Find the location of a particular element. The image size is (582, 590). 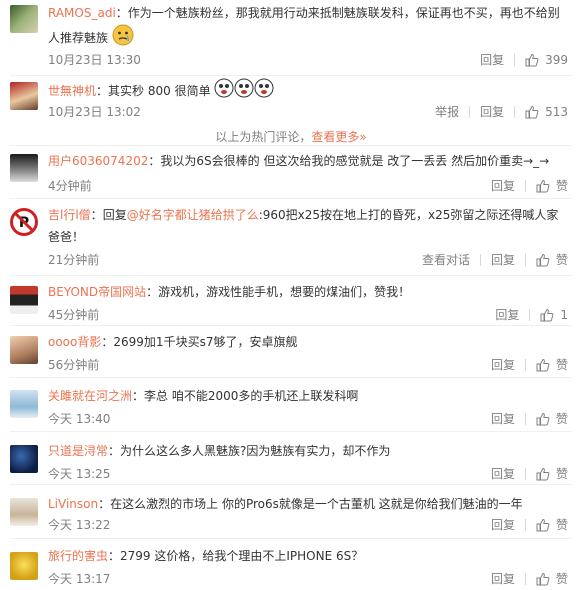

mention-link: @好名字都让猪给拱了么 is located at coordinates (193, 215).